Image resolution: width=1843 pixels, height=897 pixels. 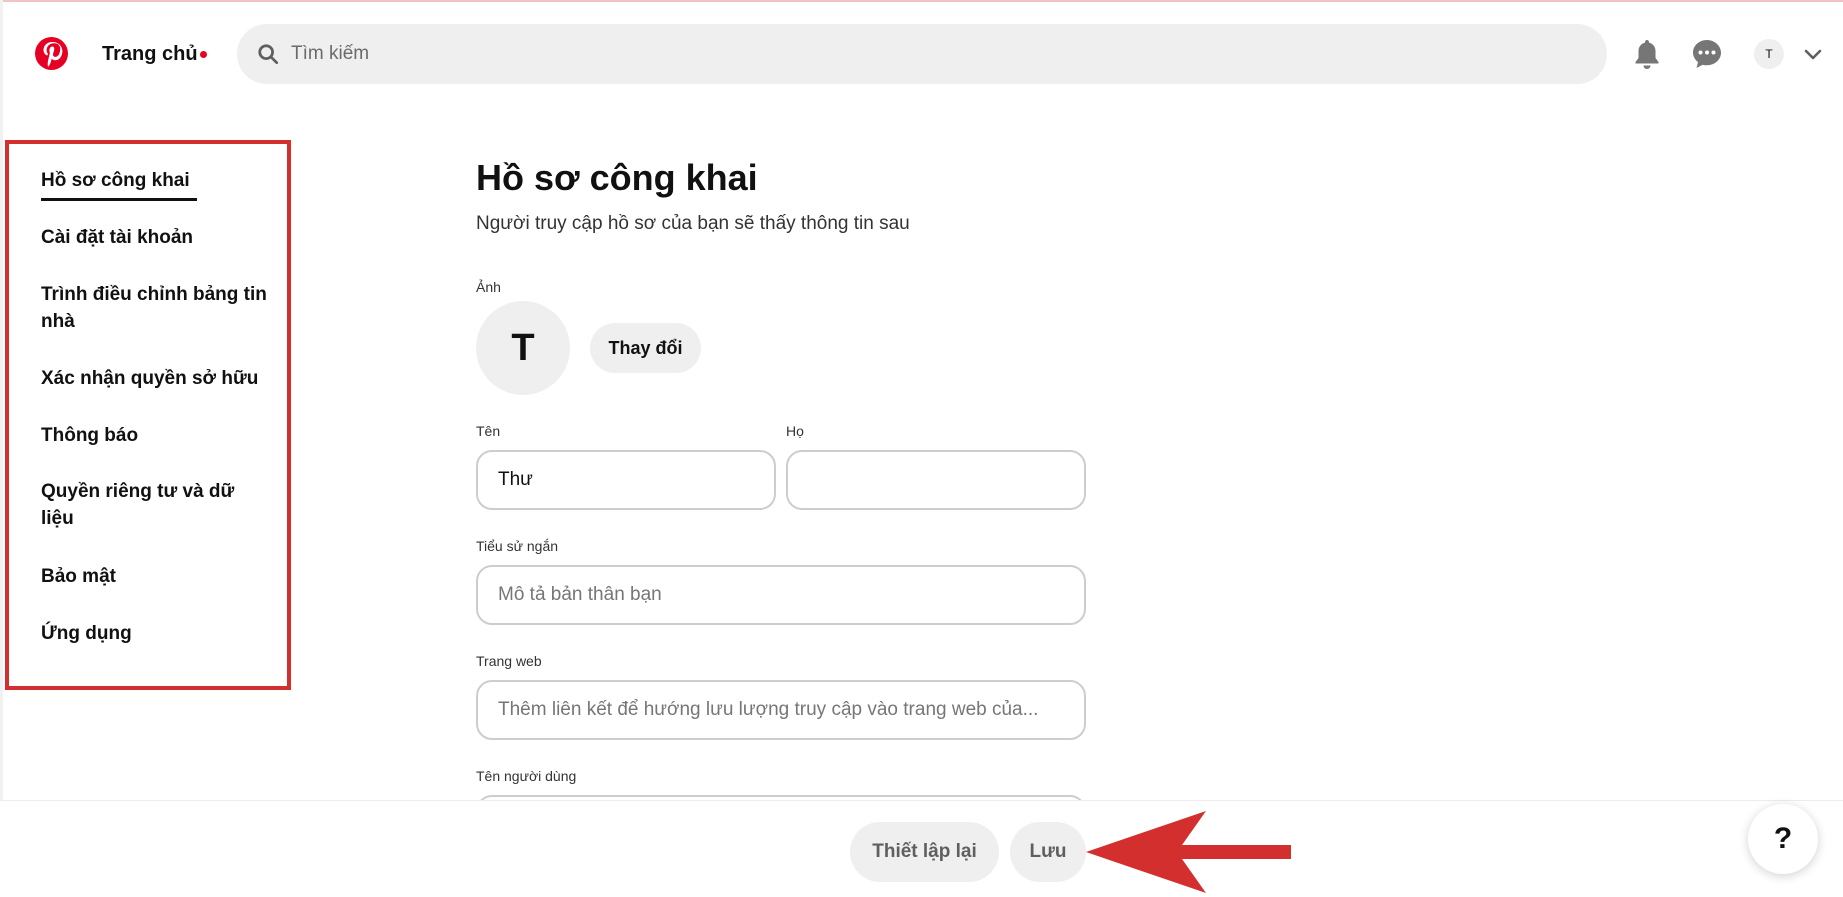 What do you see at coordinates (156, 633) in the screenshot?
I see `sidebar-item-apps: Ứng dụng` at bounding box center [156, 633].